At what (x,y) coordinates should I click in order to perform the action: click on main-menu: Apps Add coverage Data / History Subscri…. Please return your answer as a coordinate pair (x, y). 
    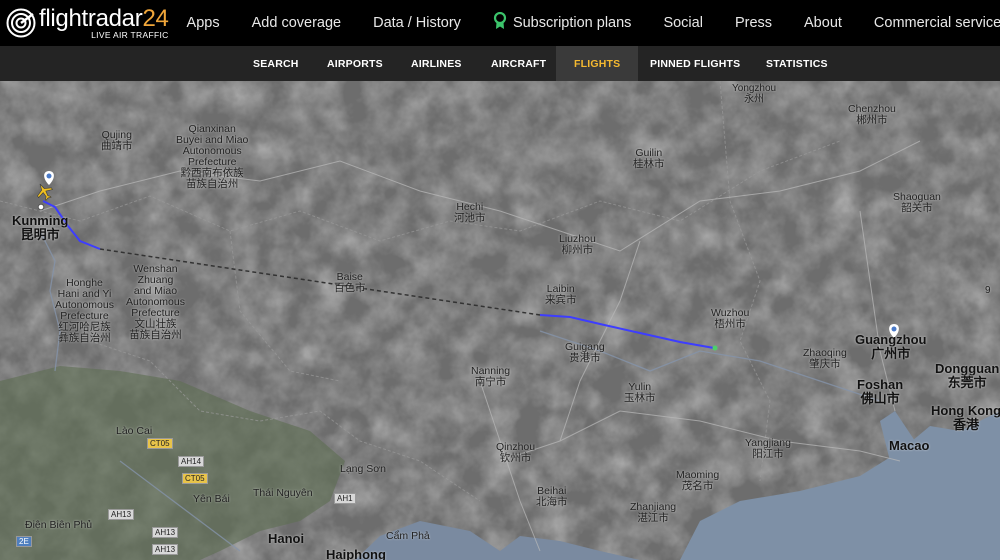
    Looking at the image, I should click on (593, 23).